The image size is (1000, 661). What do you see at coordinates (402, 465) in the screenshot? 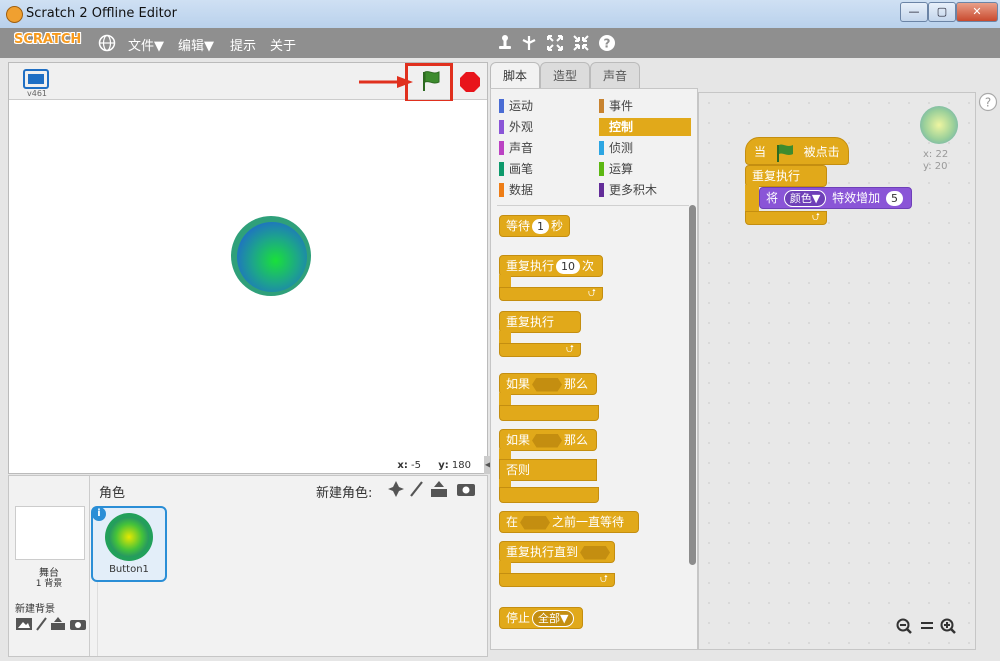
I see `x-label: x:` at bounding box center [402, 465].